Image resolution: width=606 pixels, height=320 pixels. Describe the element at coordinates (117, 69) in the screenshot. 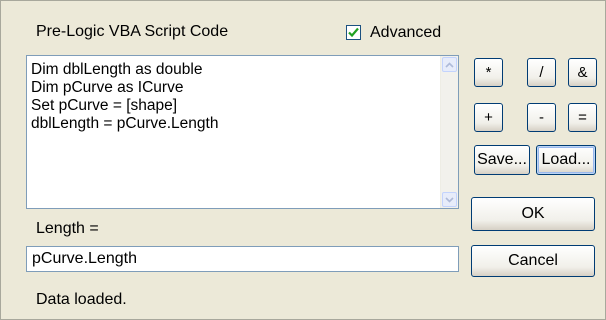

I see `code-line: Dim dblLength as double` at that location.